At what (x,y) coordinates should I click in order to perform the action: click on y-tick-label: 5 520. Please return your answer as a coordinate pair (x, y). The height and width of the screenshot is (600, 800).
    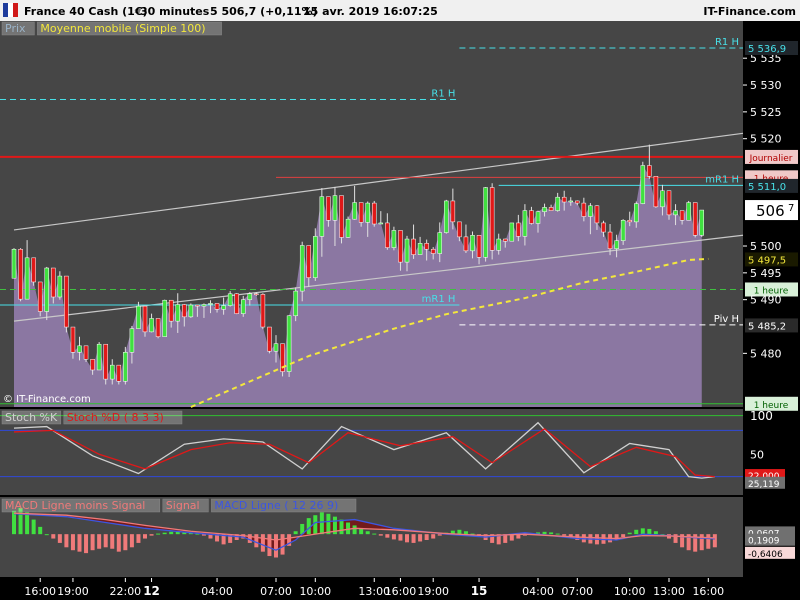
    Looking at the image, I should click on (766, 139).